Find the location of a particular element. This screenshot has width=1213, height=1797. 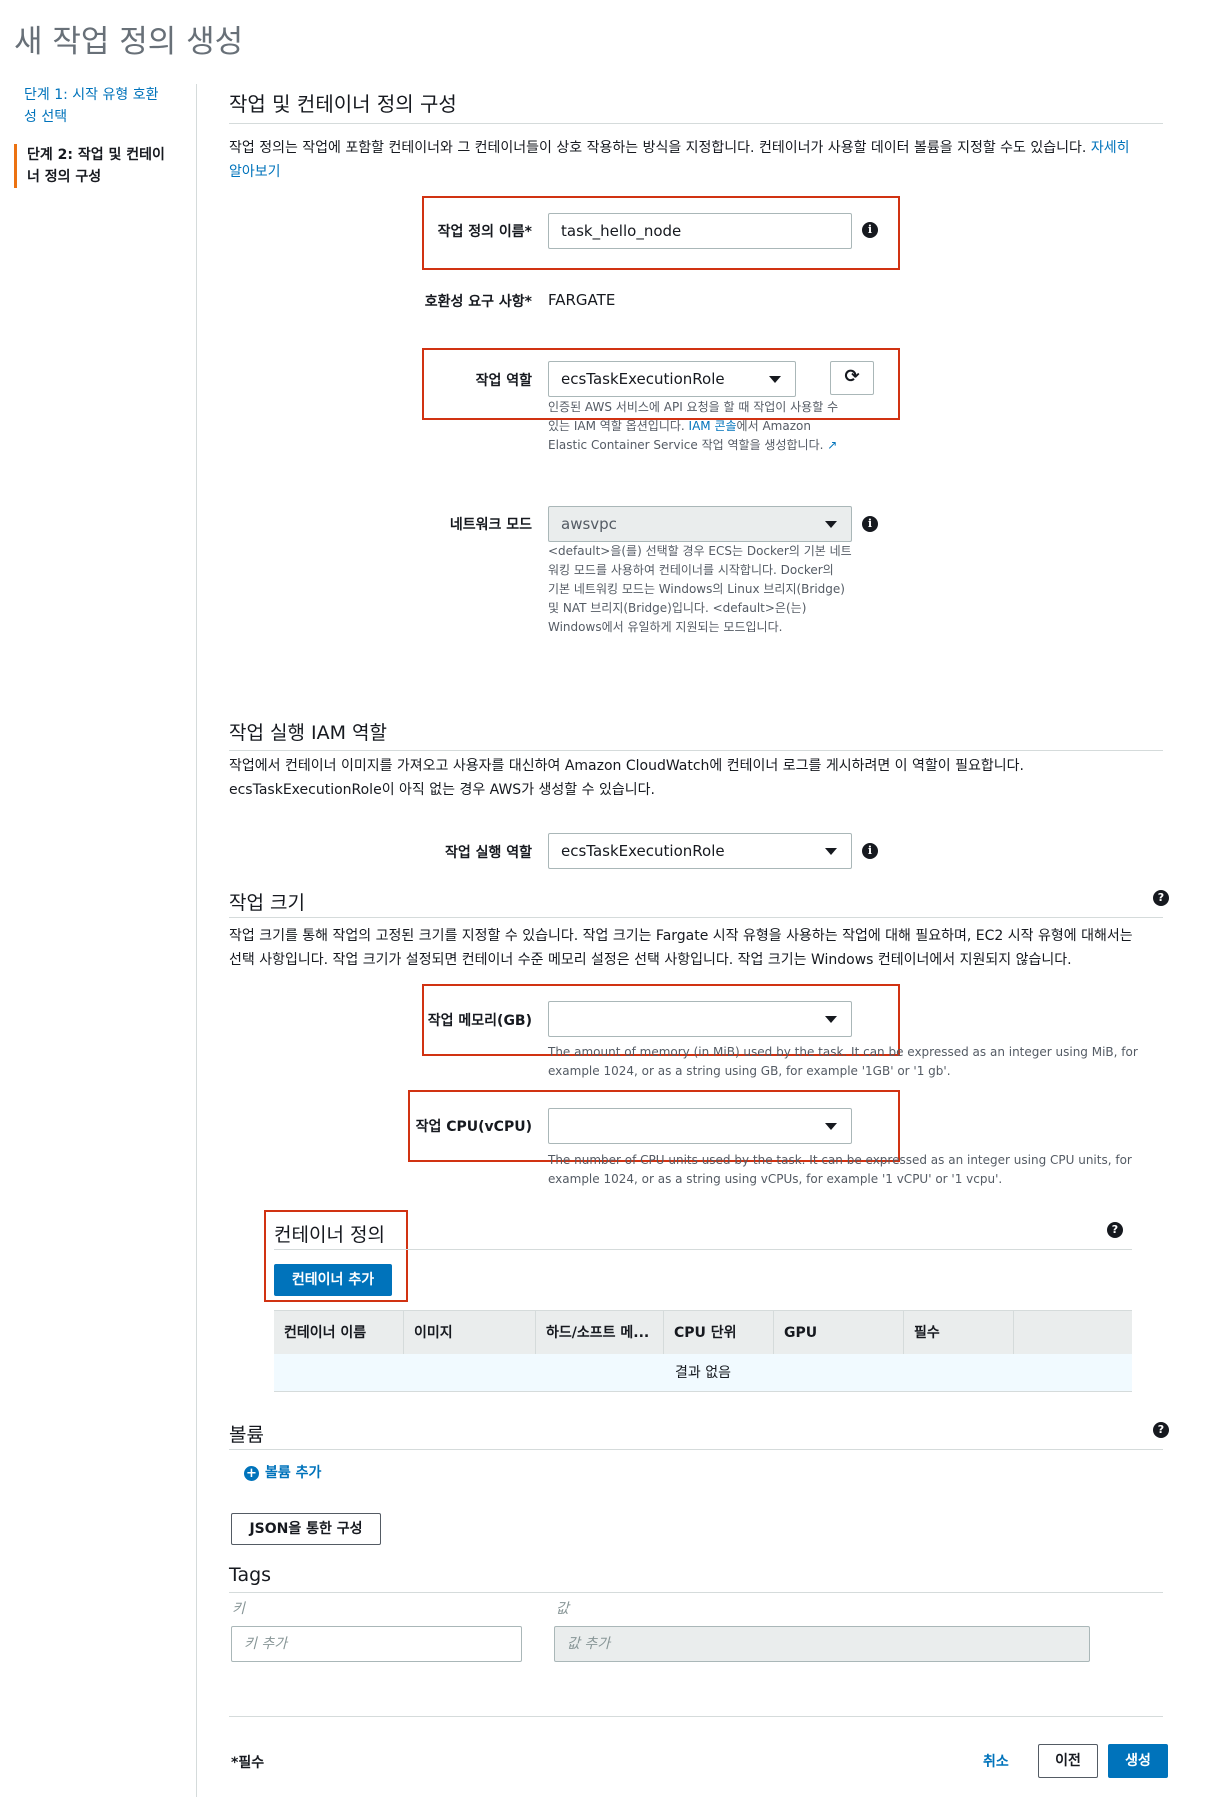

network-hint-line-1: <default>을(를) 선택할 경우 ECS는 Docker의 기본 네트 is located at coordinates (700, 551).